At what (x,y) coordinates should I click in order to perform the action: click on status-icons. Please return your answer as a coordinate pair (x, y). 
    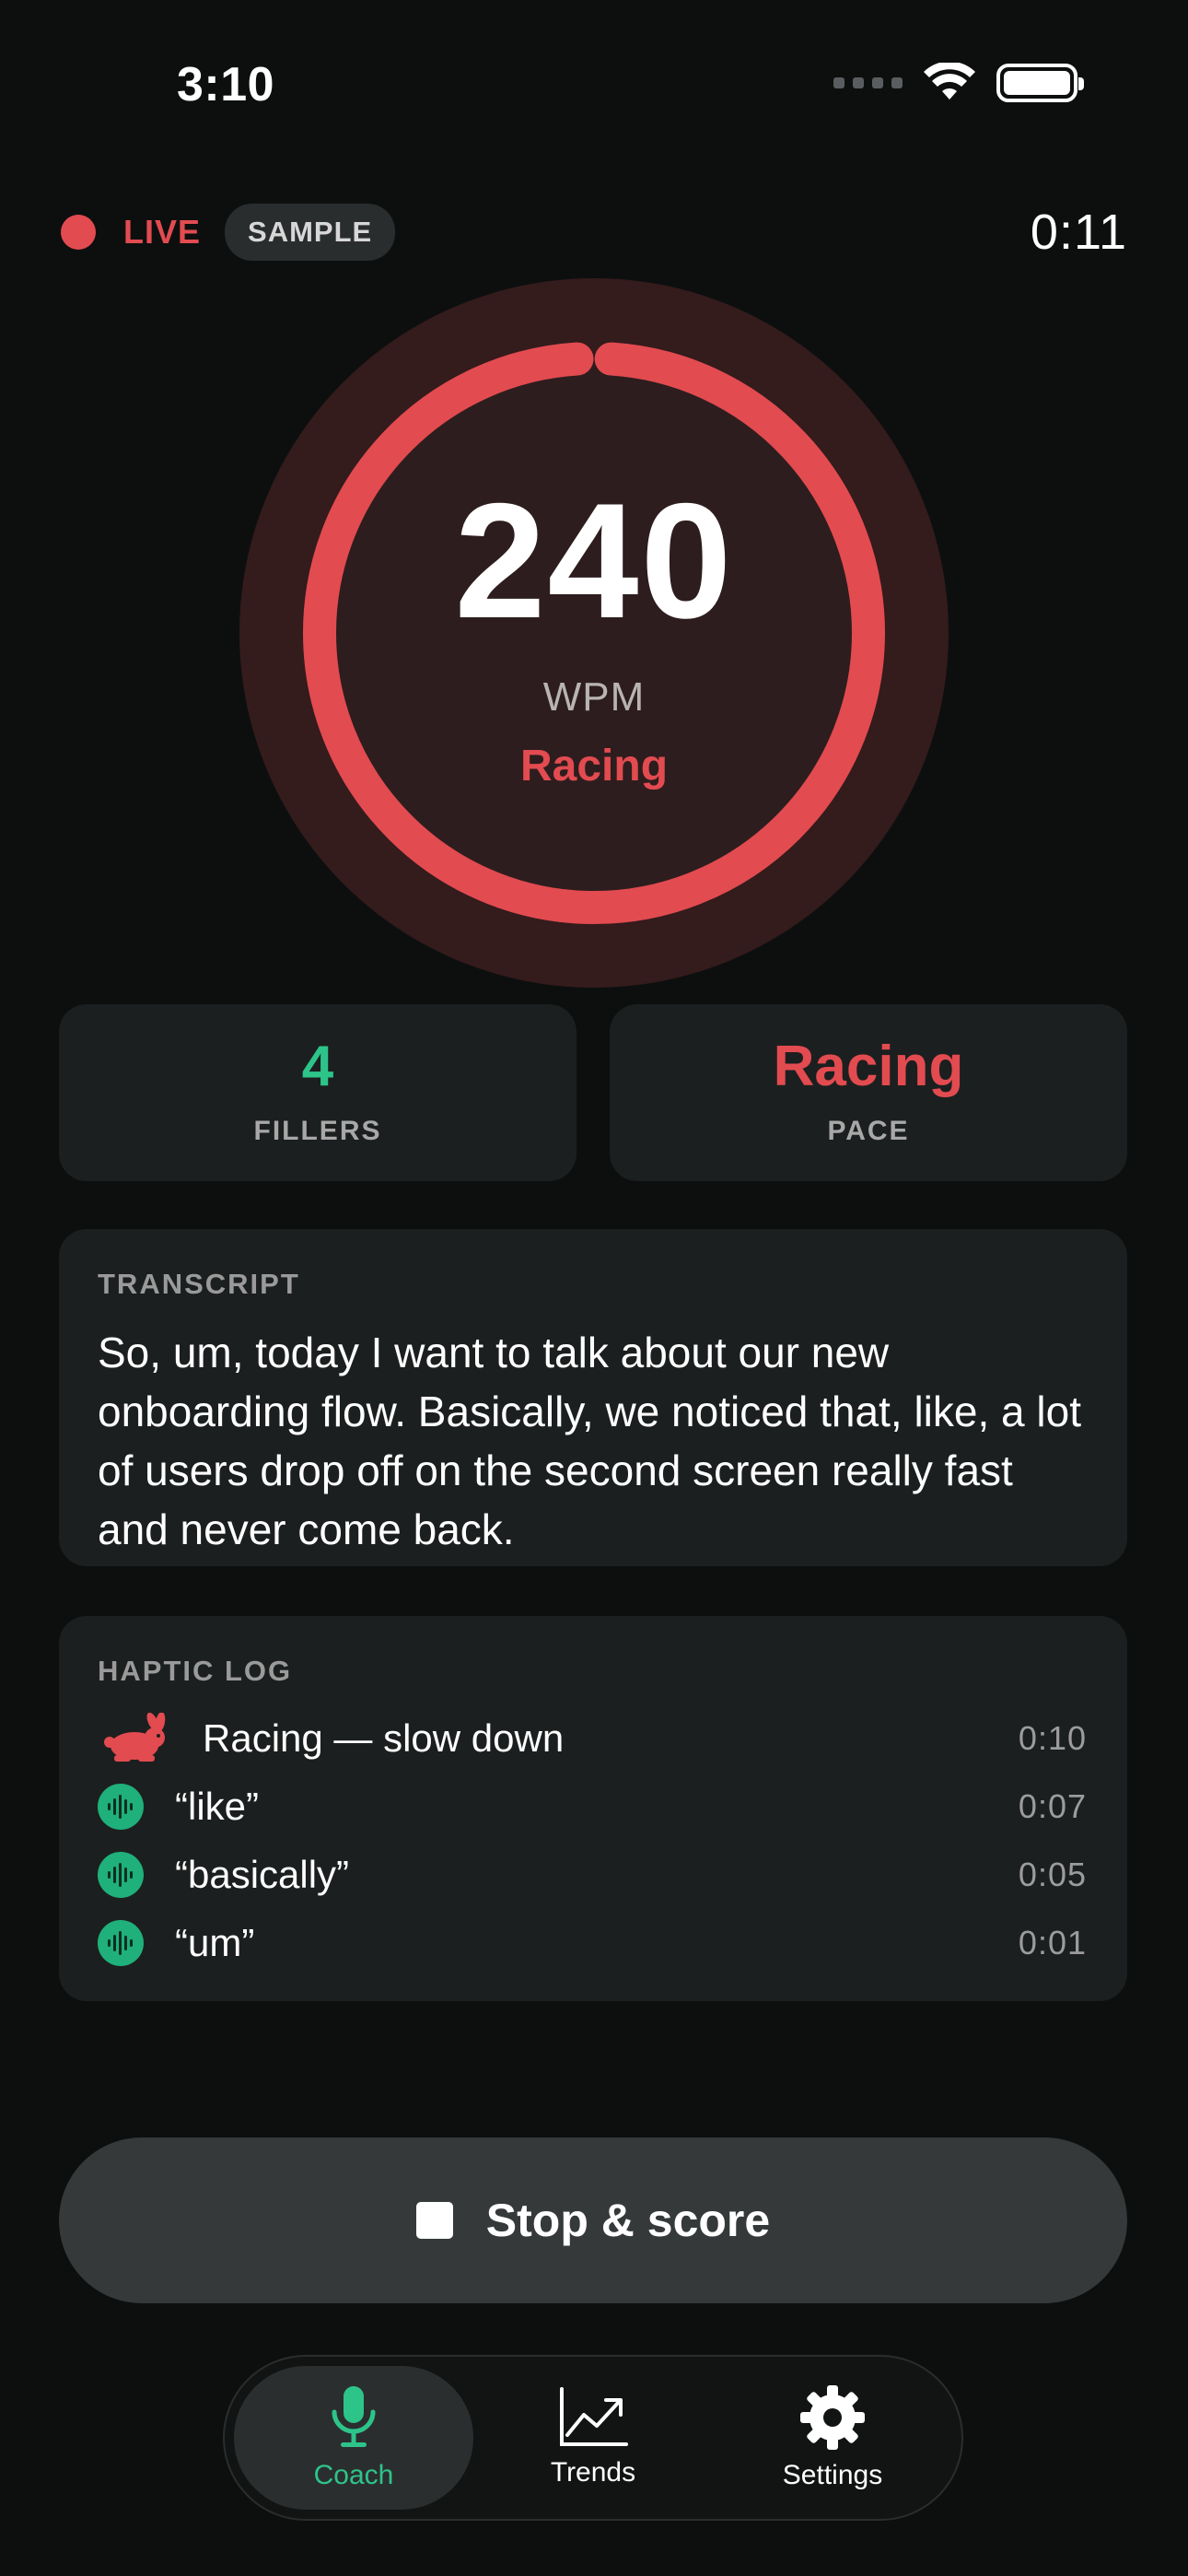
    Looking at the image, I should click on (958, 83).